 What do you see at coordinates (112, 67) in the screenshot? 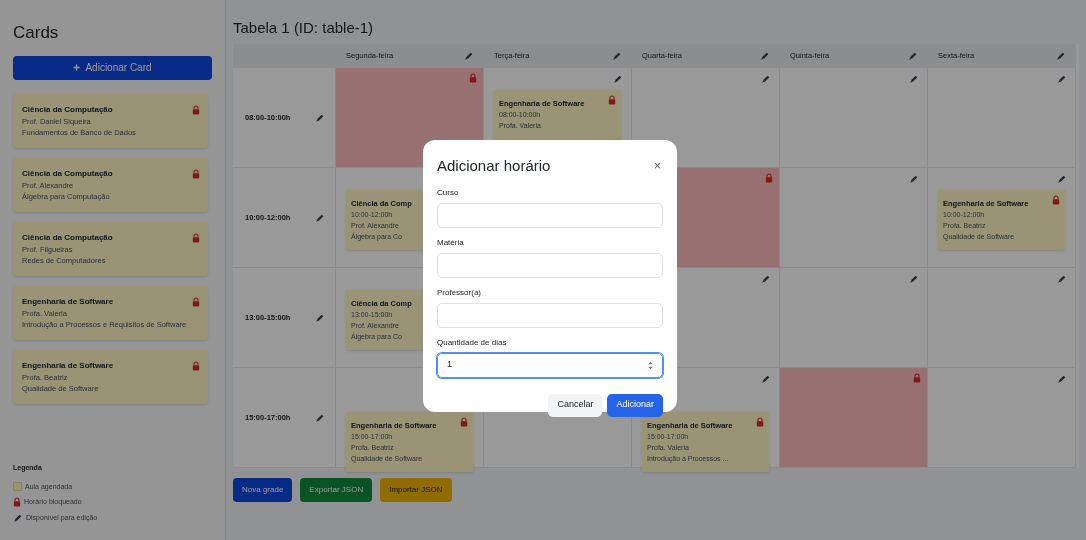
I see `add-card-button: Adicionar Card` at bounding box center [112, 67].